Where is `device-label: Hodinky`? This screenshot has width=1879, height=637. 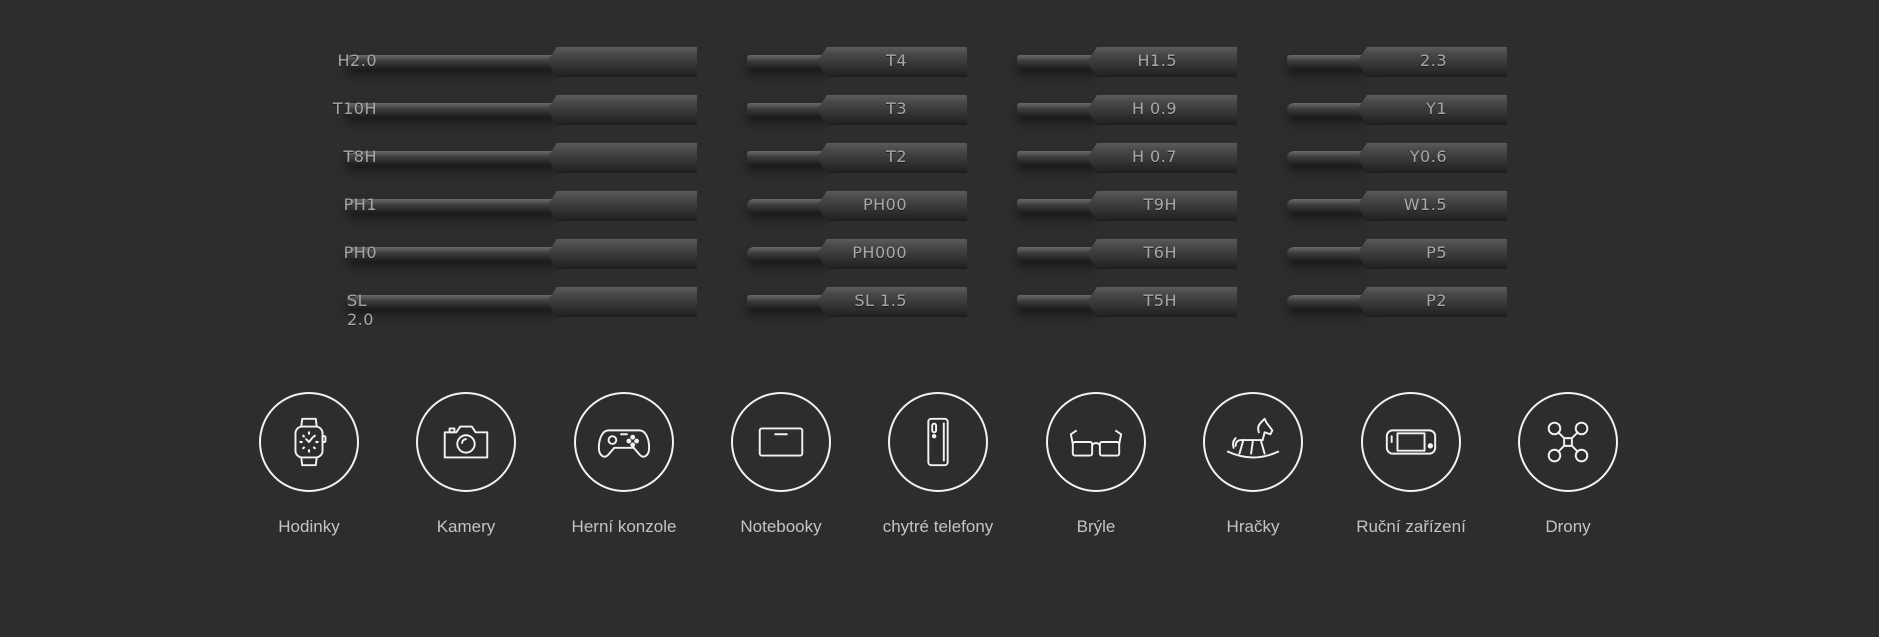 device-label: Hodinky is located at coordinates (309, 526).